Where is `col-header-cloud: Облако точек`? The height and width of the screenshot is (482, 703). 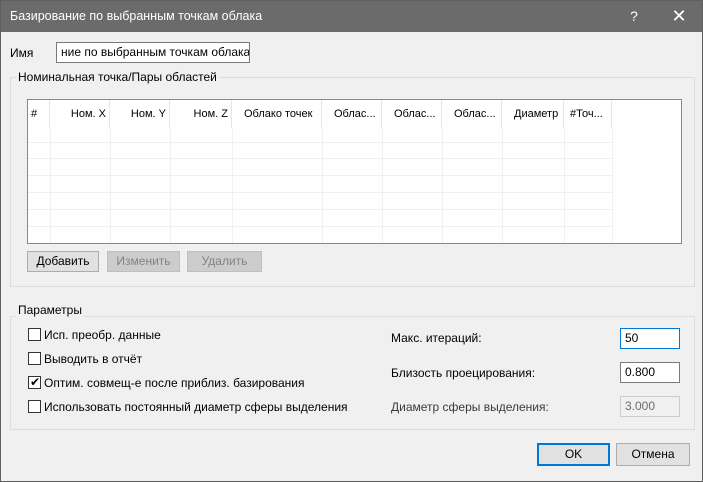 col-header-cloud: Облако точек is located at coordinates (277, 114).